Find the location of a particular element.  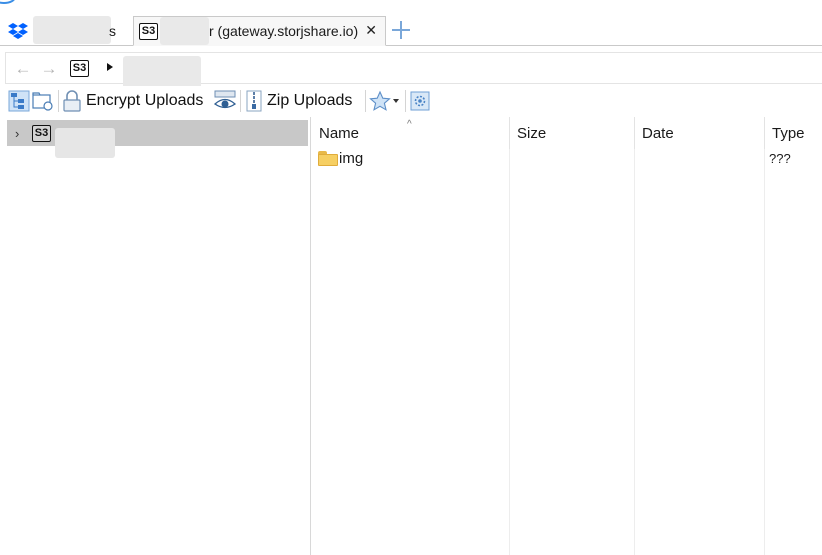

chevron-down-icon is located at coordinates (396, 101).